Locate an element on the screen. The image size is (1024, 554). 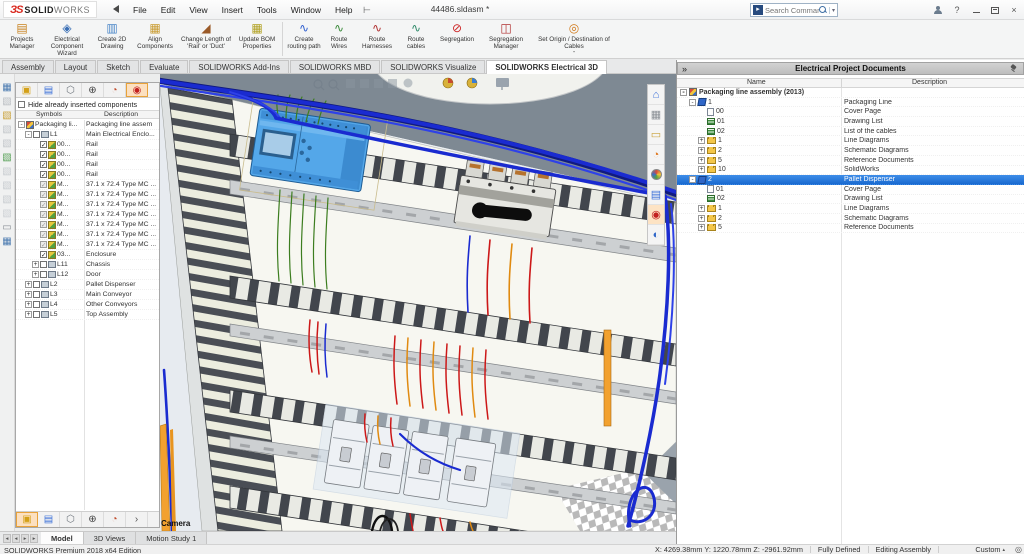
search-dropdown-icon: ▾ is located at coordinates (832, 10).